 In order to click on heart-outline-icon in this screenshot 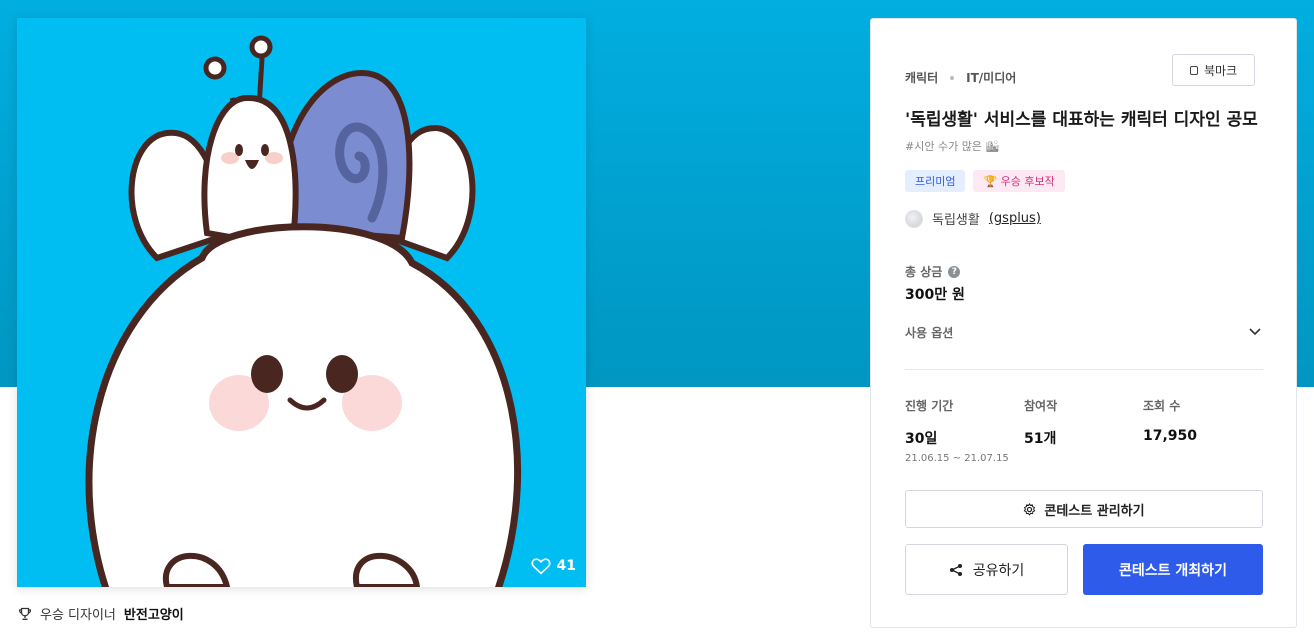, I will do `click(541, 566)`.